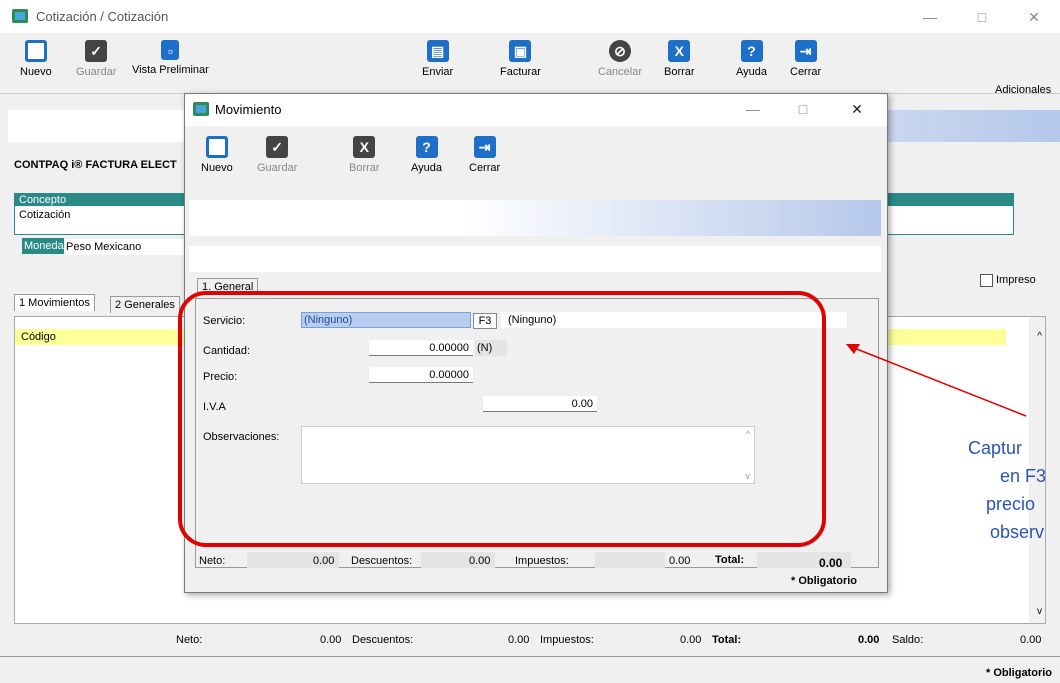 The height and width of the screenshot is (683, 1060). Describe the element at coordinates (930, 17) in the screenshot. I see `minimize-button: —` at that location.